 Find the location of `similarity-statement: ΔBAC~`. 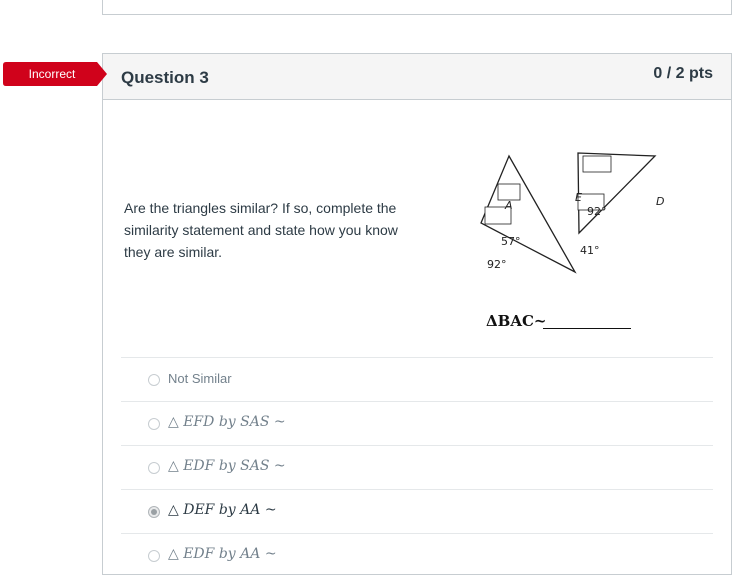

similarity-statement: ΔBAC~ is located at coordinates (516, 321).